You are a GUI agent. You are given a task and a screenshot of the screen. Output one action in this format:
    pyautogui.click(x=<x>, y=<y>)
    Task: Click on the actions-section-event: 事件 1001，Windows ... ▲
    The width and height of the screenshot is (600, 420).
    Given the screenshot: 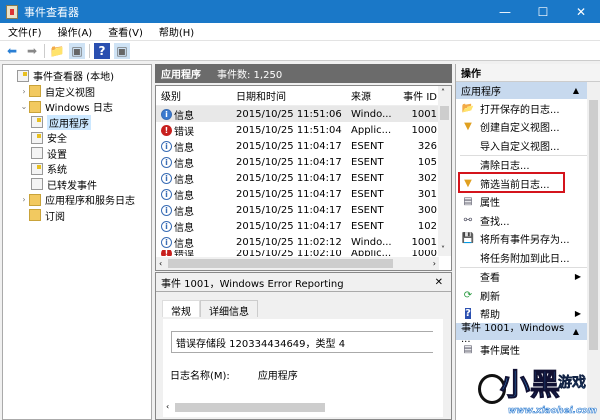 What is the action you would take?
    pyautogui.click(x=521, y=334)
    